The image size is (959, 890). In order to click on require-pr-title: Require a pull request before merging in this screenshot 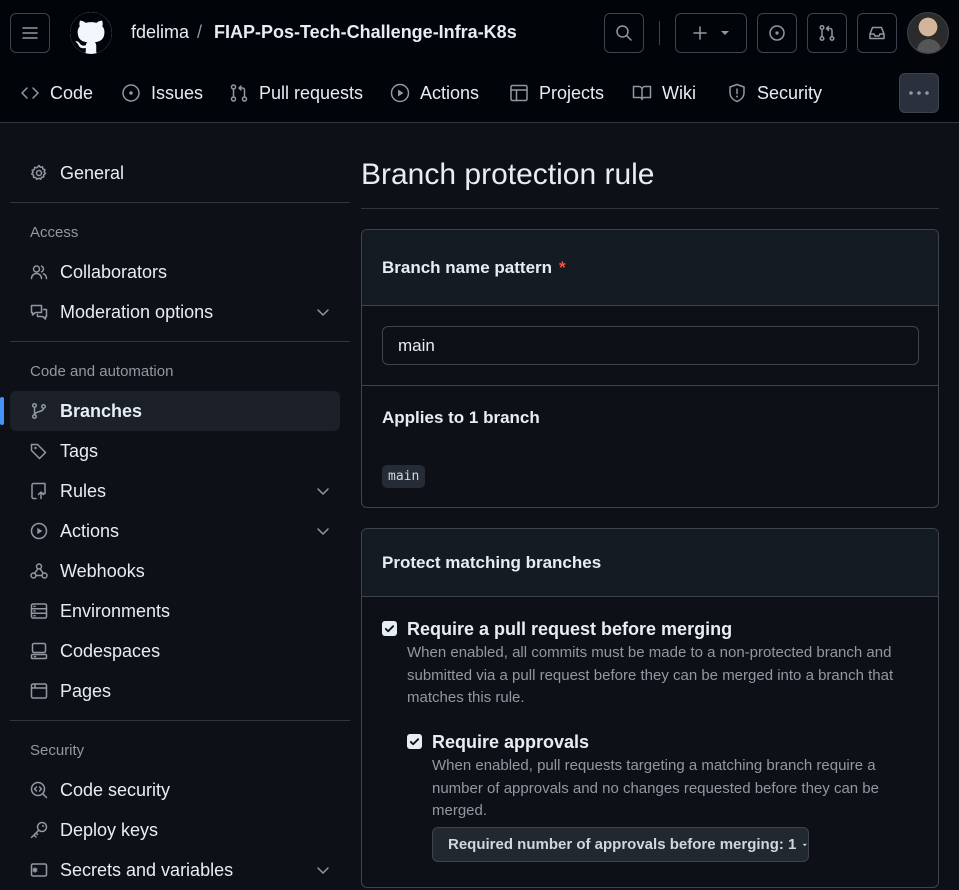, I will do `click(570, 629)`.